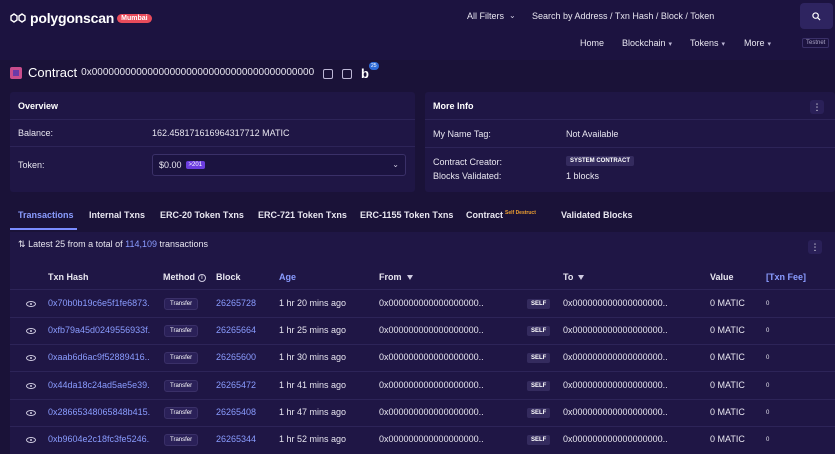  I want to click on info-icon: i, so click(202, 277).